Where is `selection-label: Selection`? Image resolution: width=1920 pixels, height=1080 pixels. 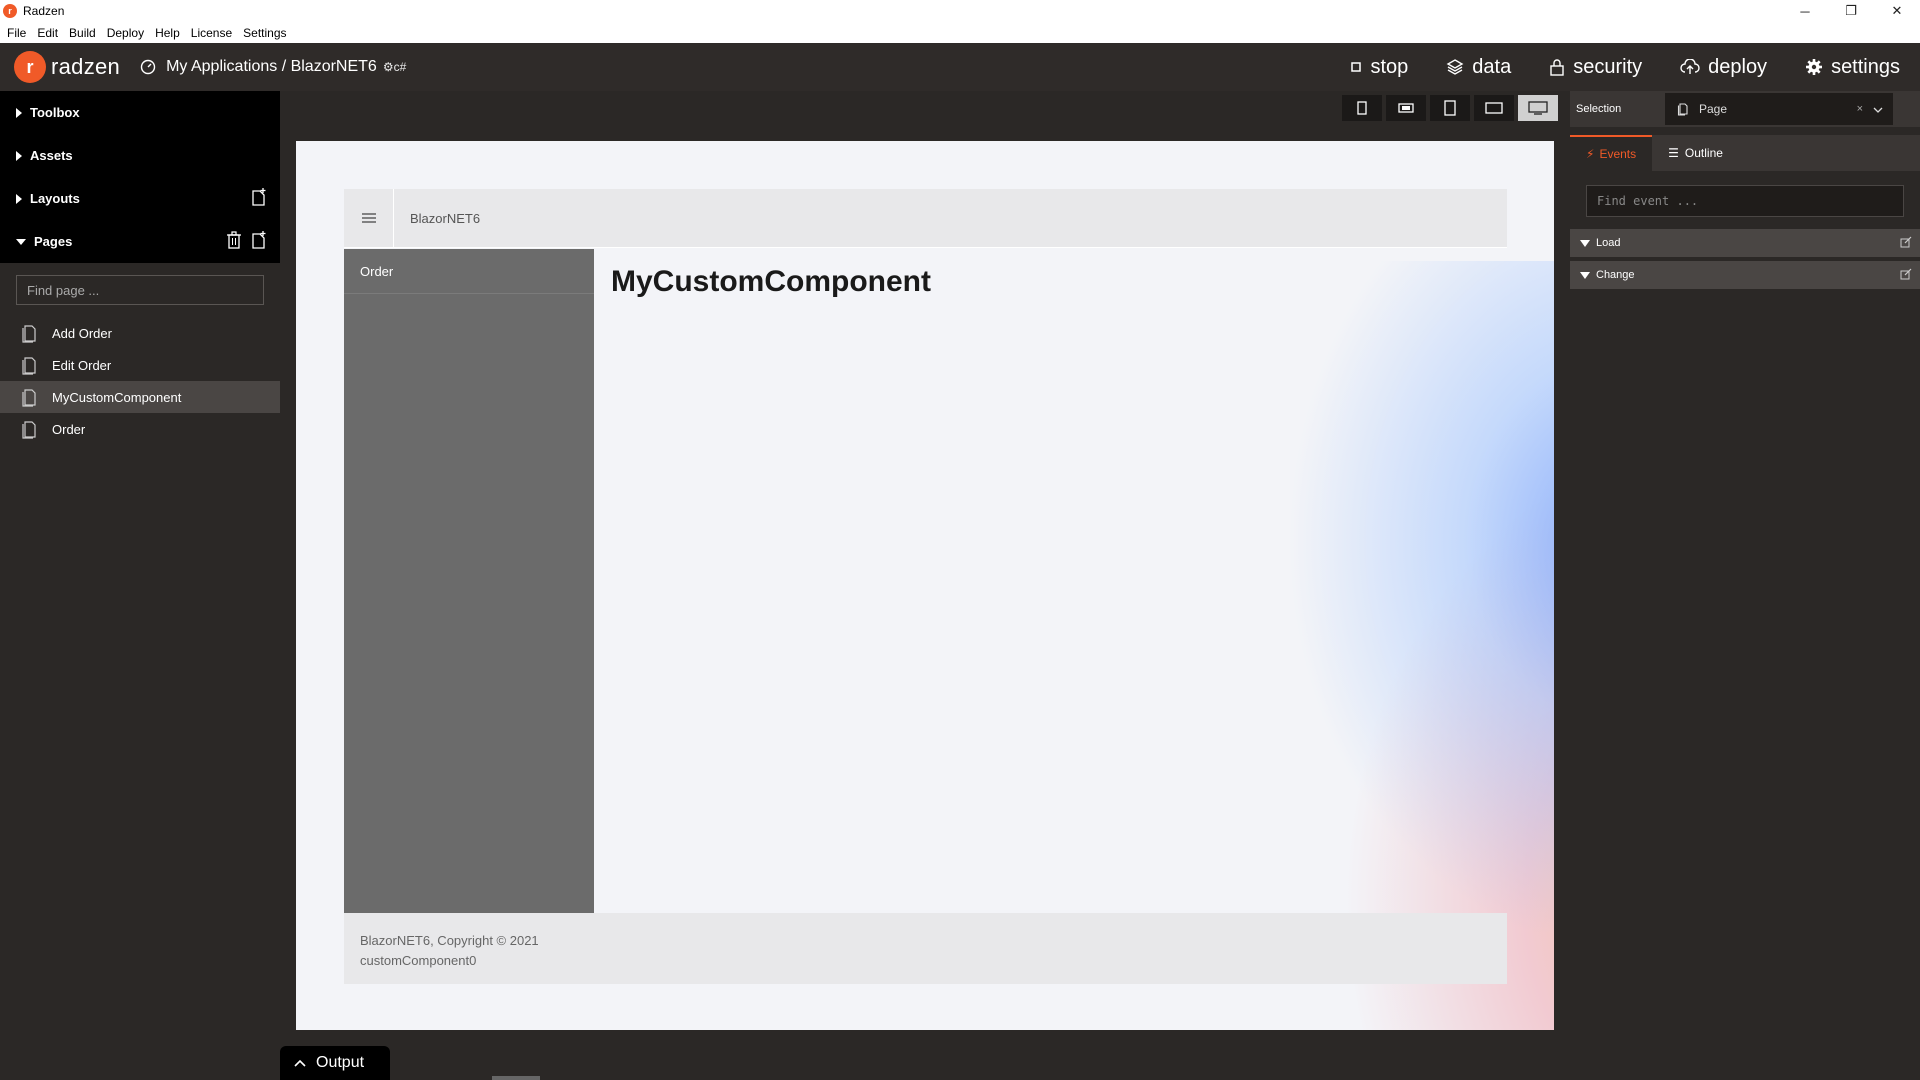
selection-label: Selection is located at coordinates (1599, 109).